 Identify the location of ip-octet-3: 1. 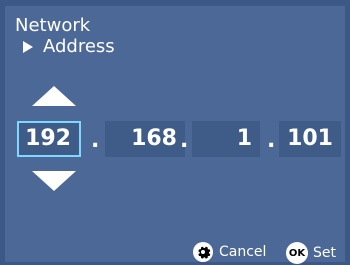
(226, 139).